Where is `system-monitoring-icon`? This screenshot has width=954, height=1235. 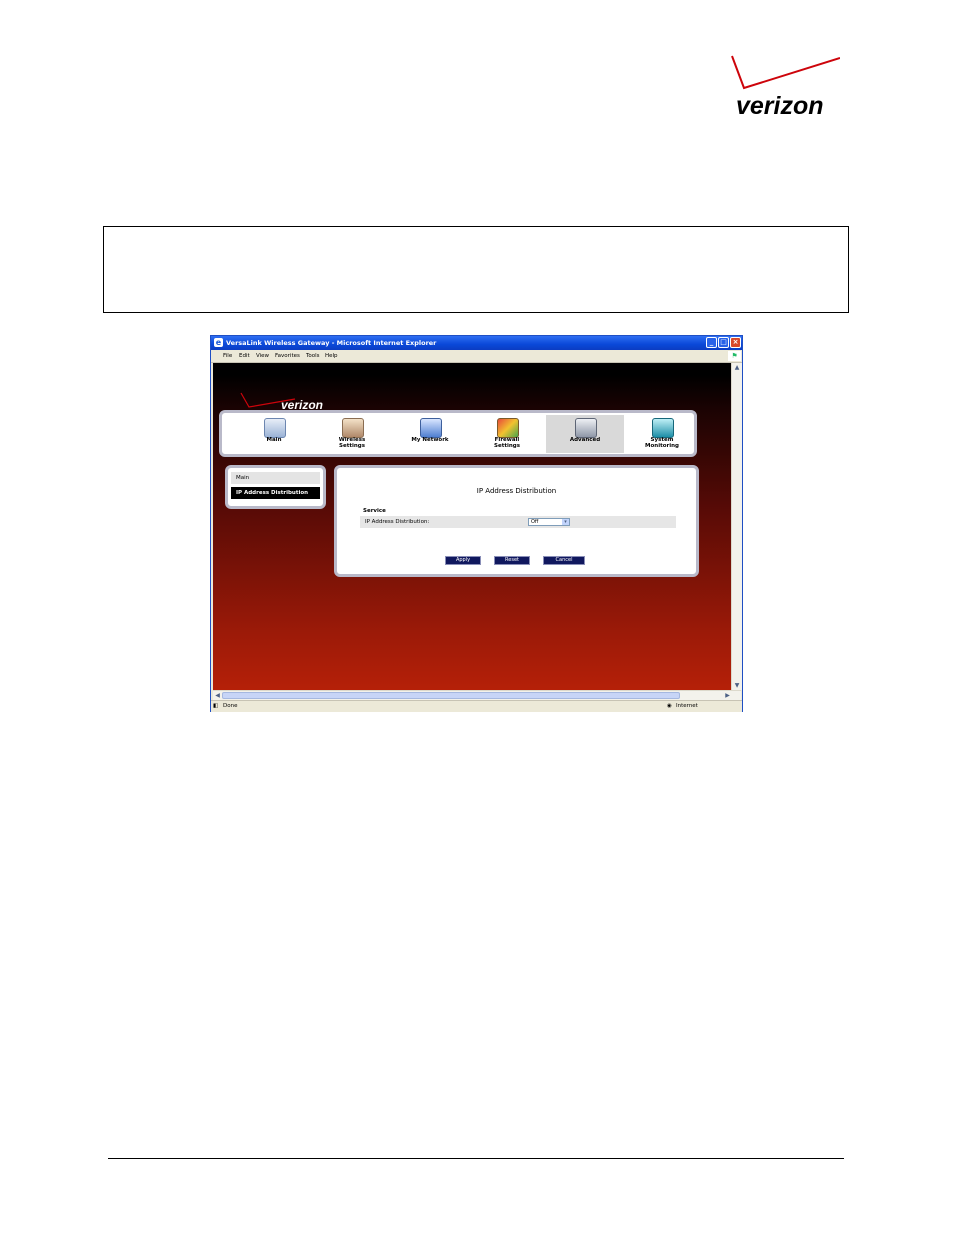 system-monitoring-icon is located at coordinates (663, 428).